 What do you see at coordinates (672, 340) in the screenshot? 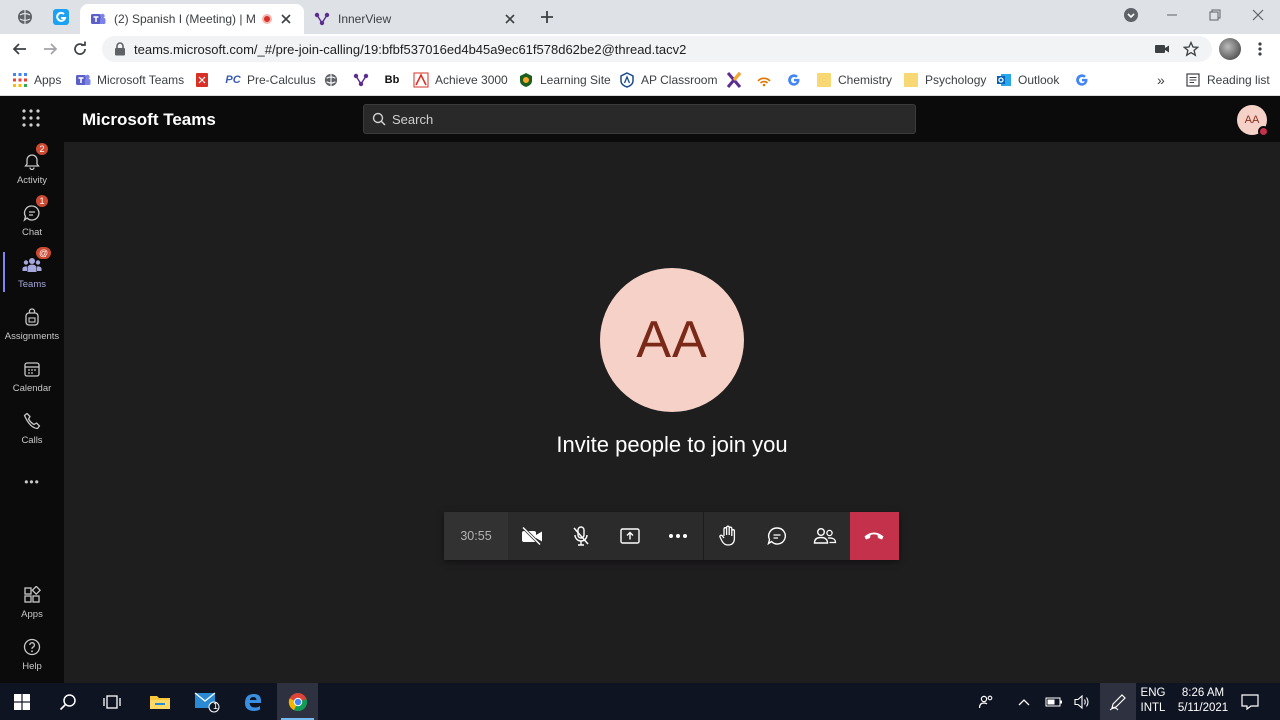
I see `participant-avatar: AA` at bounding box center [672, 340].